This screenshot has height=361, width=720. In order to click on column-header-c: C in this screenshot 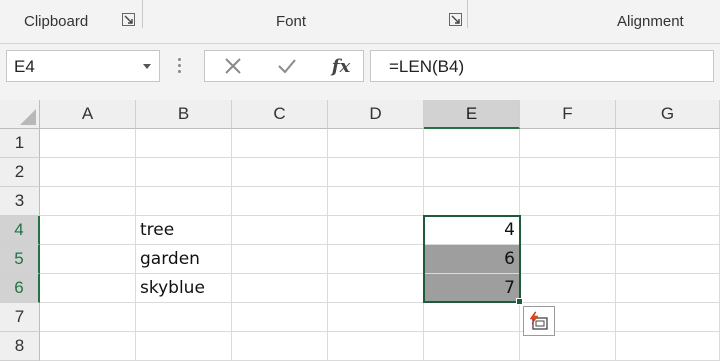, I will do `click(280, 114)`.